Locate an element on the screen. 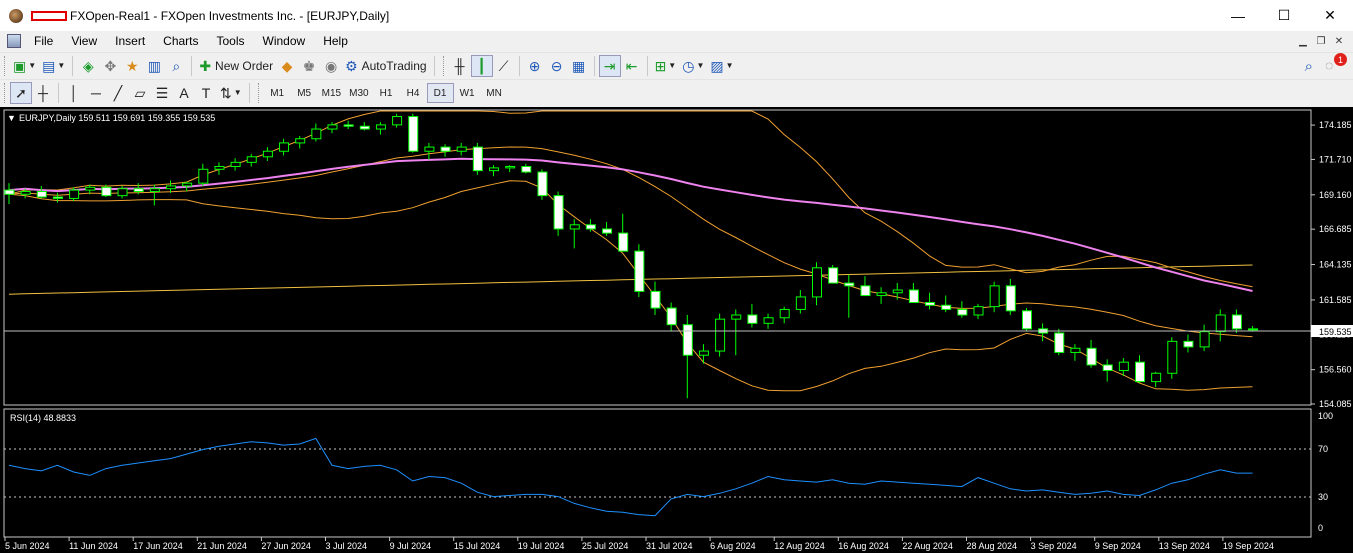 This screenshot has width=1353, height=553. timeframe-m5: M5 is located at coordinates (304, 93).